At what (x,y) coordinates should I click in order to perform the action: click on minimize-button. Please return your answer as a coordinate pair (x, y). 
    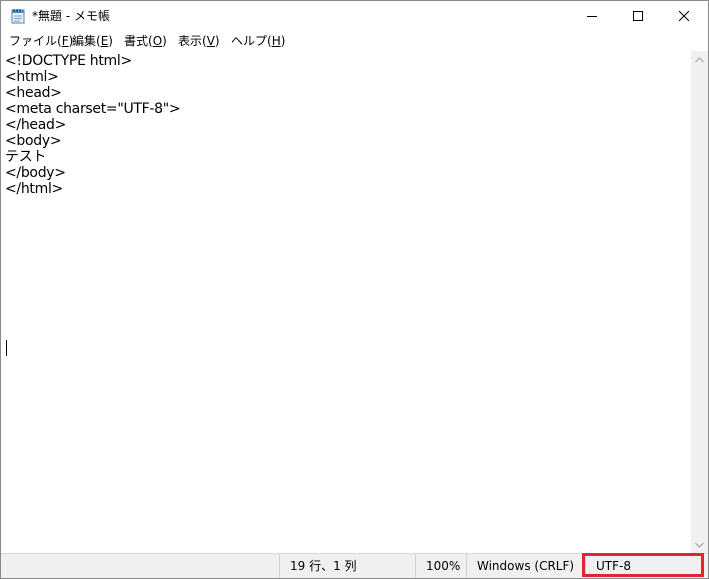
    Looking at the image, I should click on (592, 16).